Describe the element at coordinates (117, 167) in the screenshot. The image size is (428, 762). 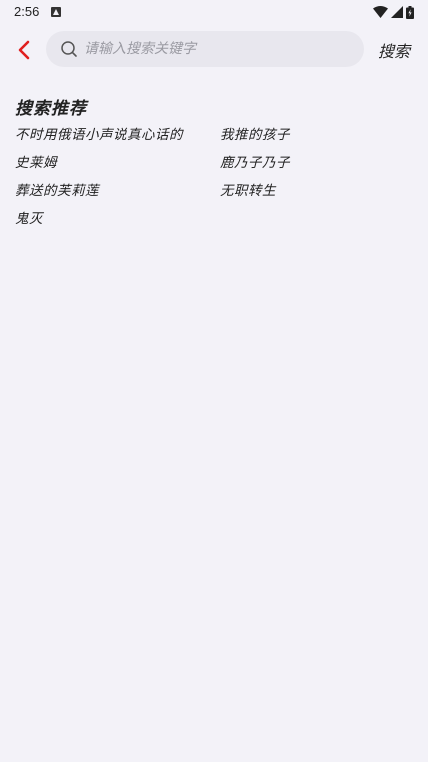
I see `suggestion-item: 史莱姆` at that location.